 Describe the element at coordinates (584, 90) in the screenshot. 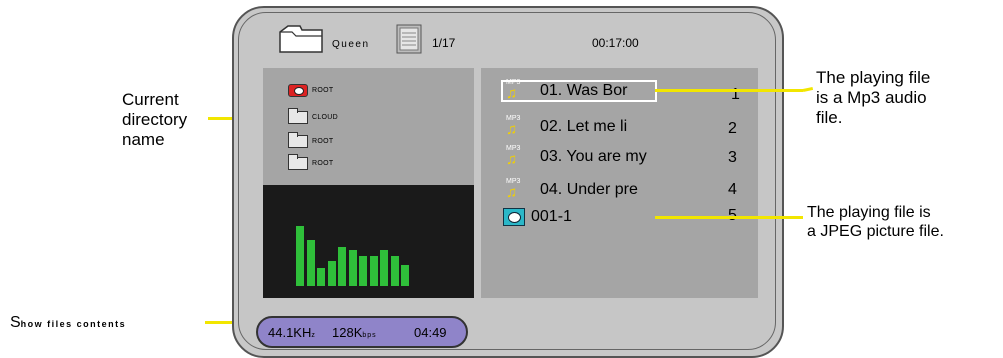

I see `track-title: 01. Was Bor` at that location.